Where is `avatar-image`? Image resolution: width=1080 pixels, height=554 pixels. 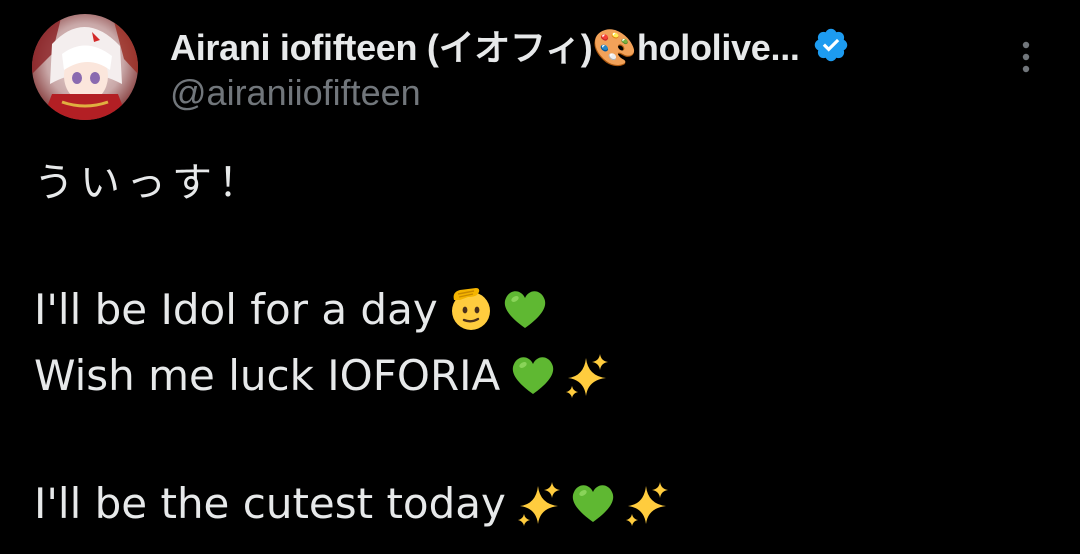
avatar-image is located at coordinates (85, 67).